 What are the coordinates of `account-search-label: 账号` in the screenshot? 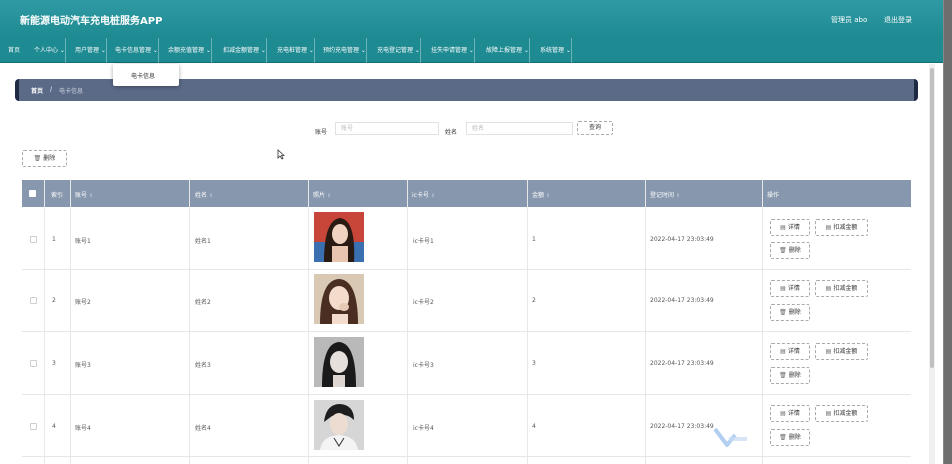 It's located at (321, 132).